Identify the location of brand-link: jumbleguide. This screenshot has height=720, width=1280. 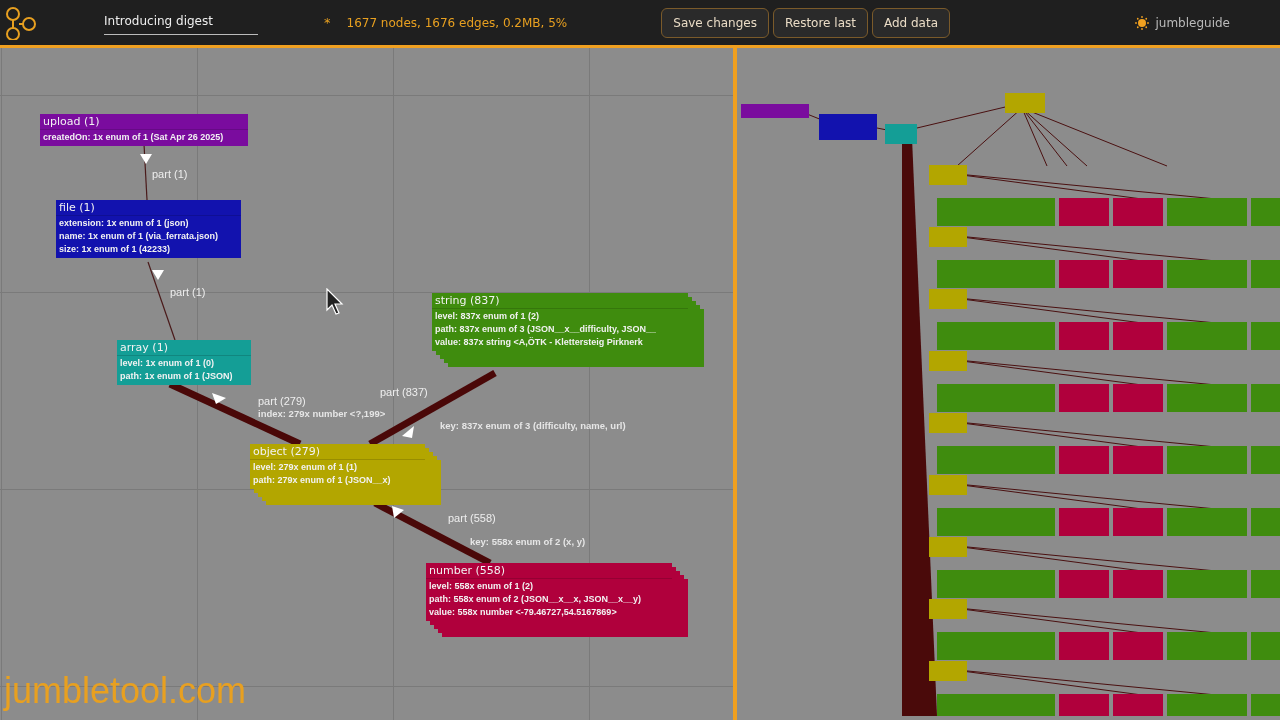
(1192, 22).